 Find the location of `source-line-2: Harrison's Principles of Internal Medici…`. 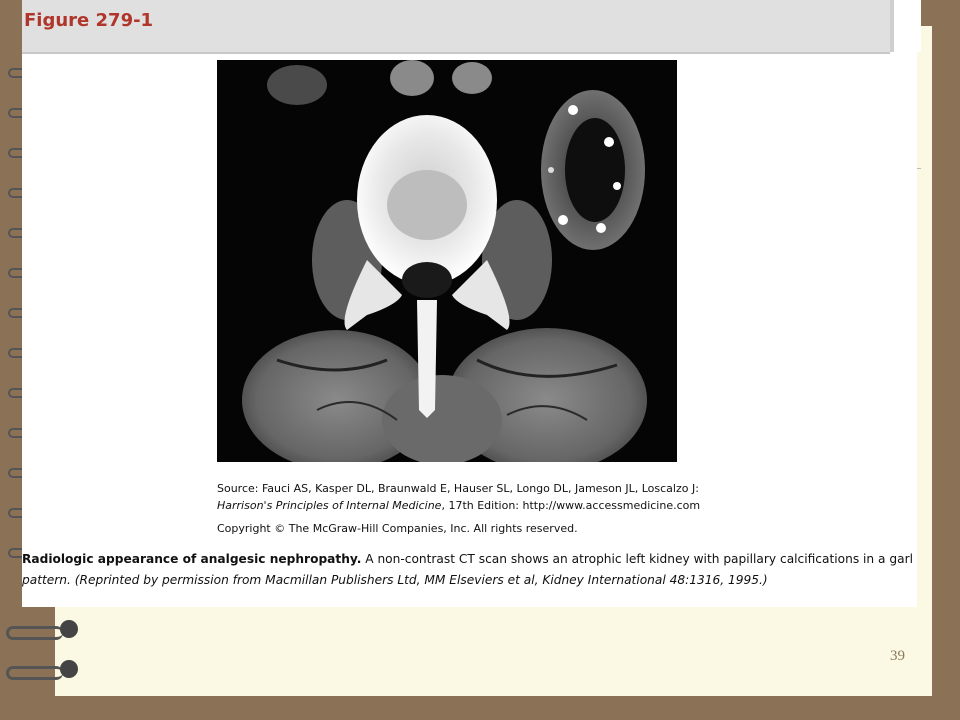

source-line-2: Harrison's Principles of Internal Medici… is located at coordinates (458, 505).